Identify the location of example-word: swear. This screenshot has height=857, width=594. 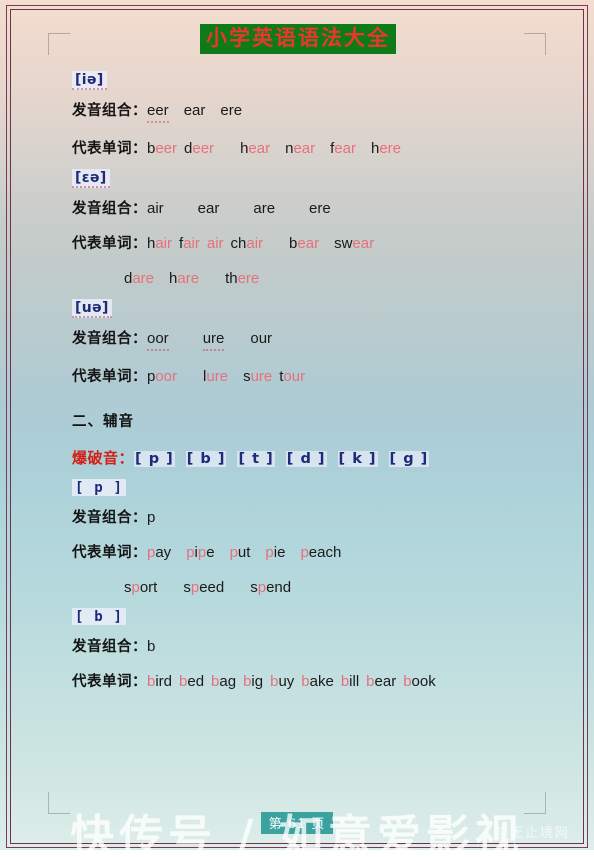
(354, 243).